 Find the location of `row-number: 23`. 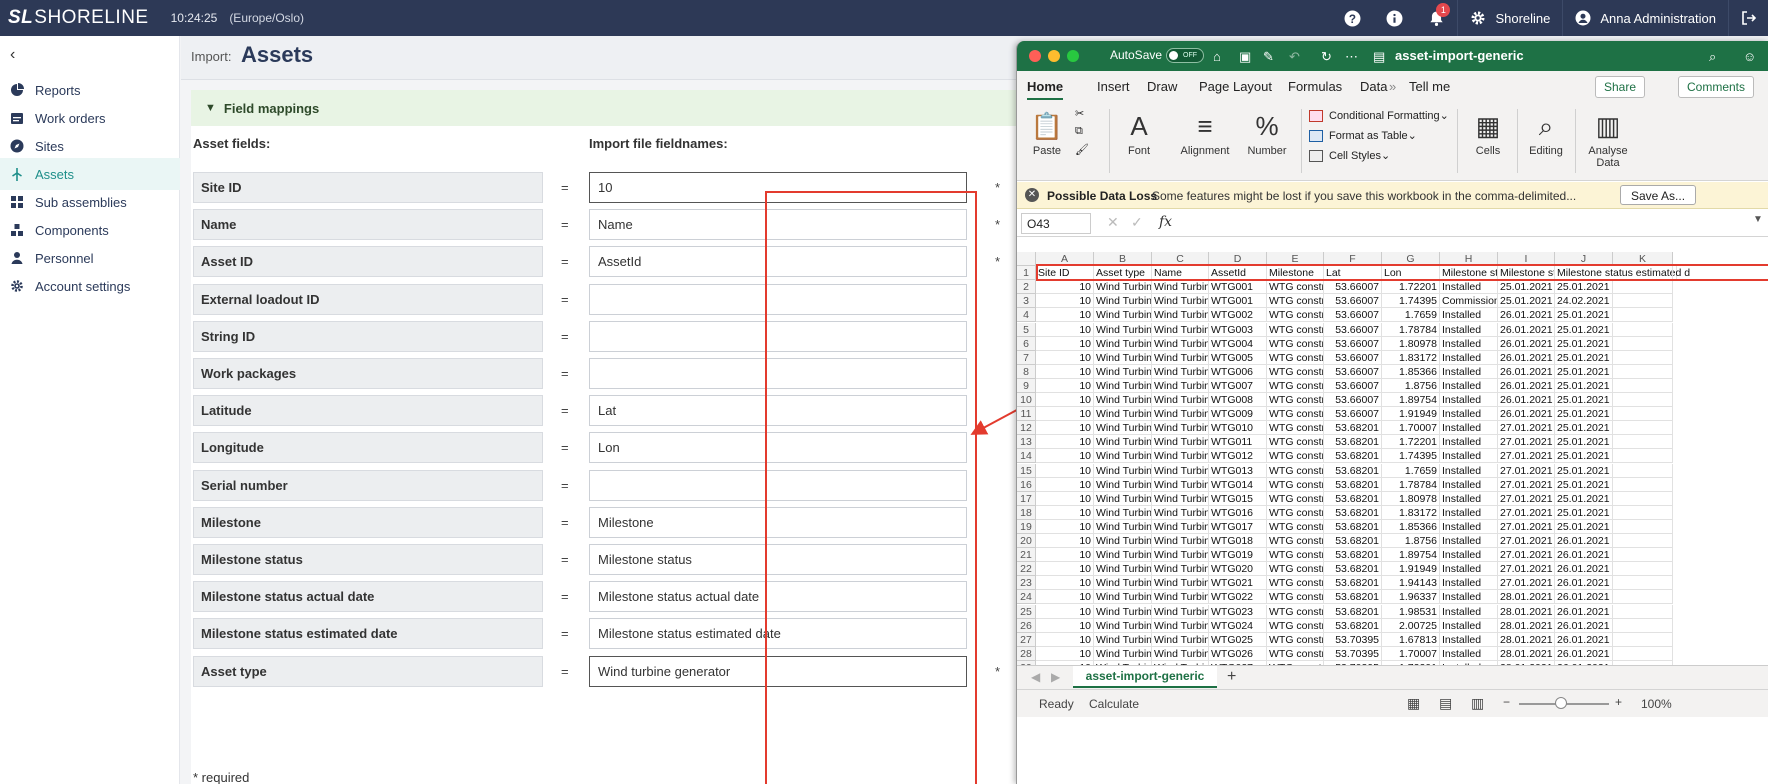

row-number: 23 is located at coordinates (1026, 583).